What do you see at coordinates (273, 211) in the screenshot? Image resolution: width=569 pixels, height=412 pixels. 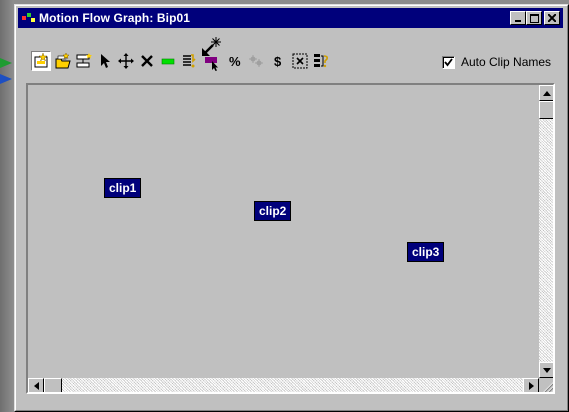 I see `clip-node-2: clip2` at bounding box center [273, 211].